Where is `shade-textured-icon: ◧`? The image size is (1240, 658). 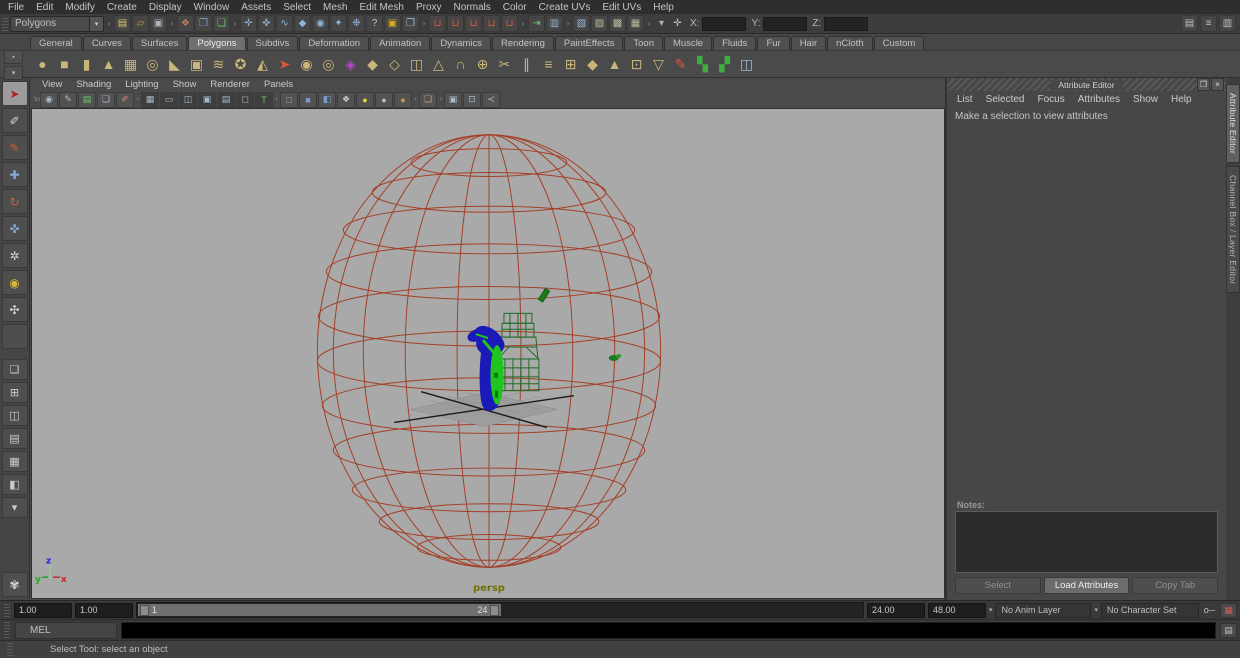 shade-textured-icon: ◧ is located at coordinates (327, 99).